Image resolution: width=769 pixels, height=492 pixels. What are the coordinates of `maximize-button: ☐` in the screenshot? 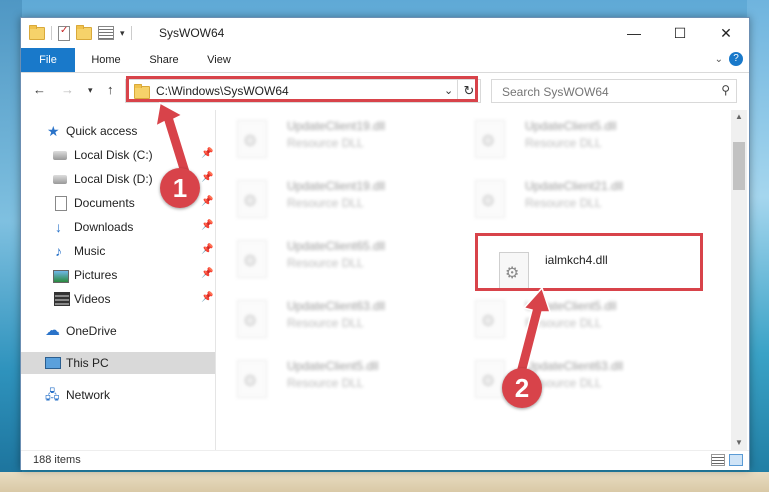 It's located at (680, 33).